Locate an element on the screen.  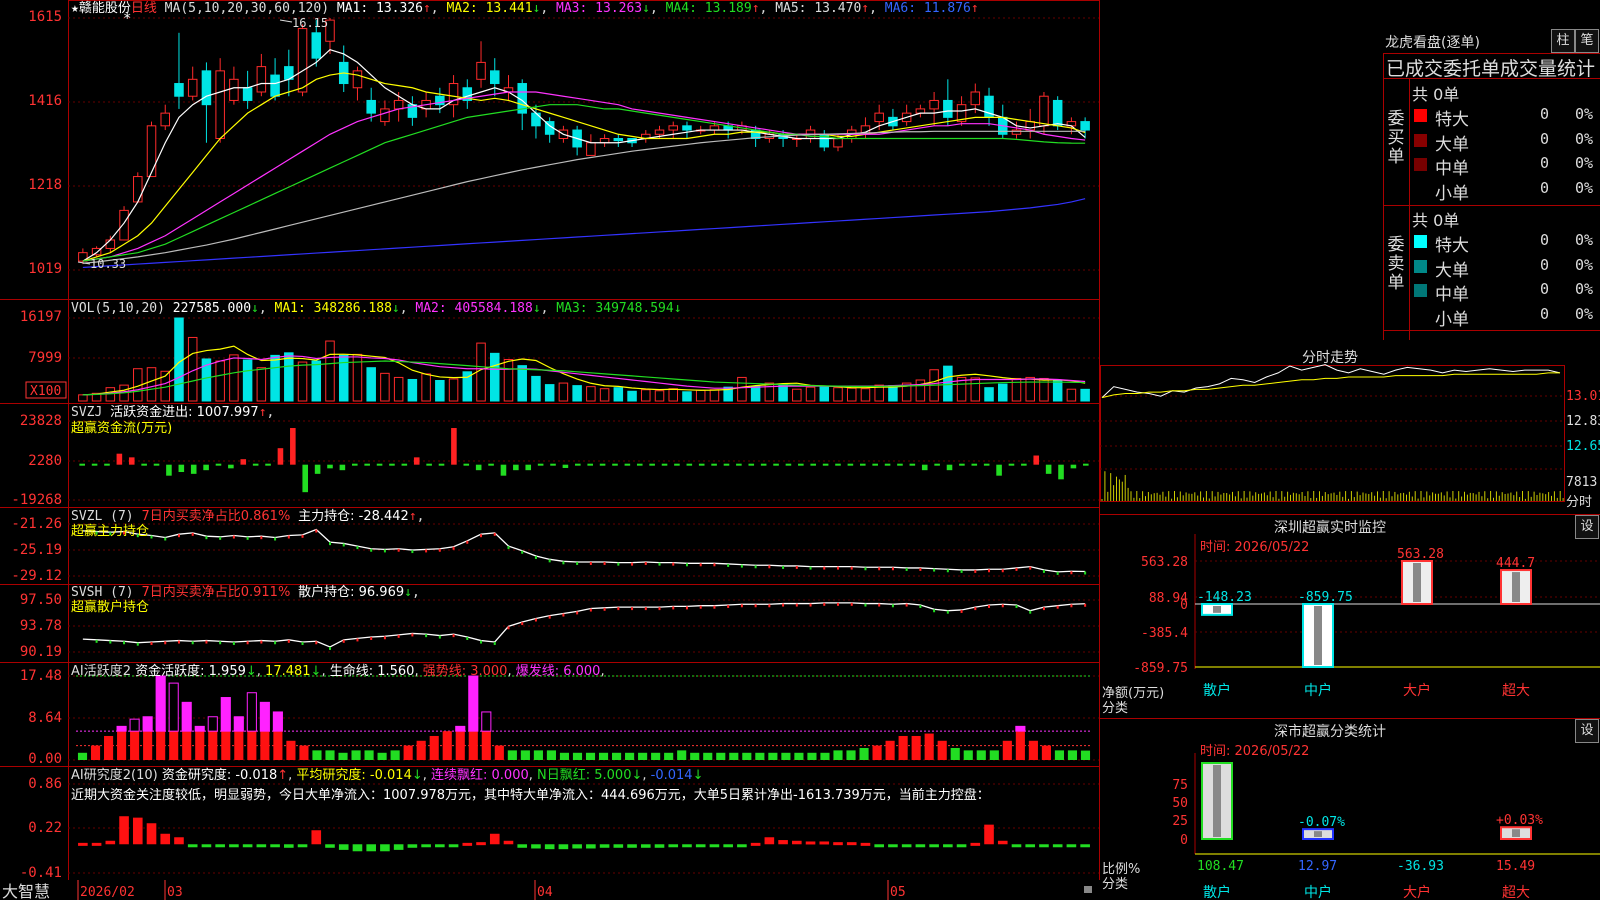
class-change-label: +0.03% is located at coordinates (1519, 820).